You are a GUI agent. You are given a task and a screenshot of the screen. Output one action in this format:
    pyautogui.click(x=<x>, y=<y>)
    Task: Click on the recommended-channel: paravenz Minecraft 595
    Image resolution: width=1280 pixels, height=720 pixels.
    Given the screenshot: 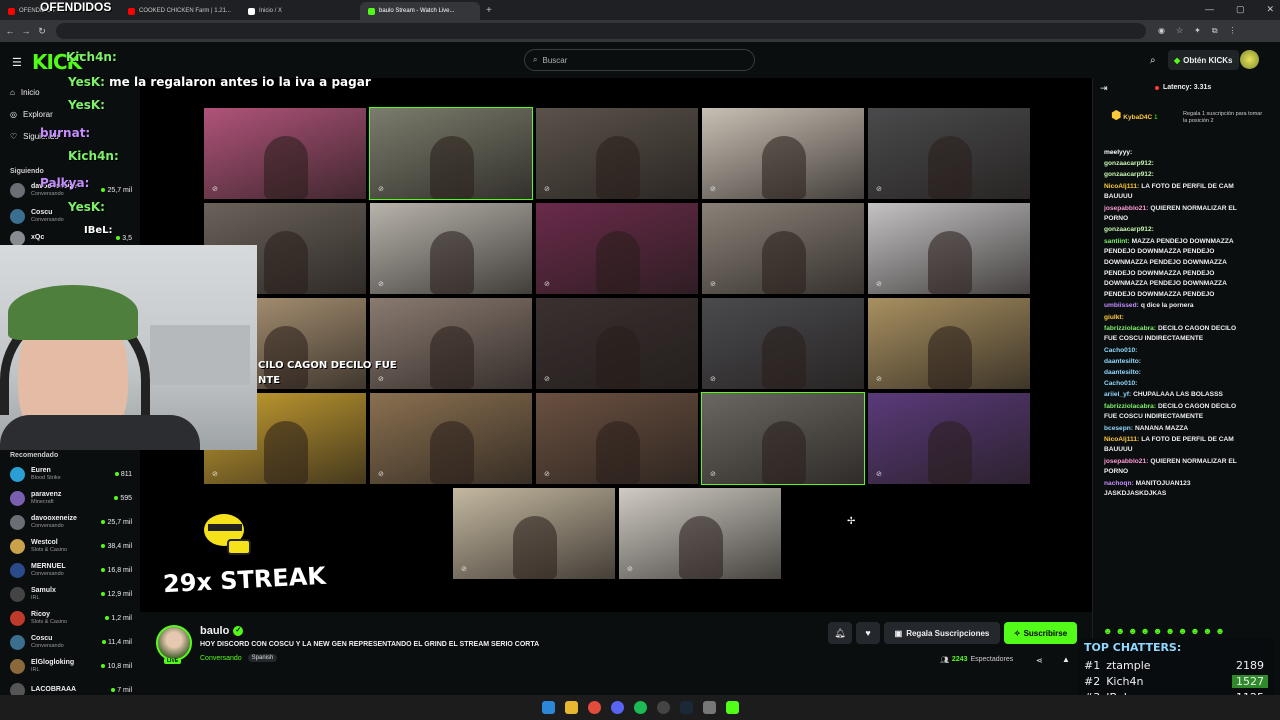 What is the action you would take?
    pyautogui.click(x=71, y=498)
    